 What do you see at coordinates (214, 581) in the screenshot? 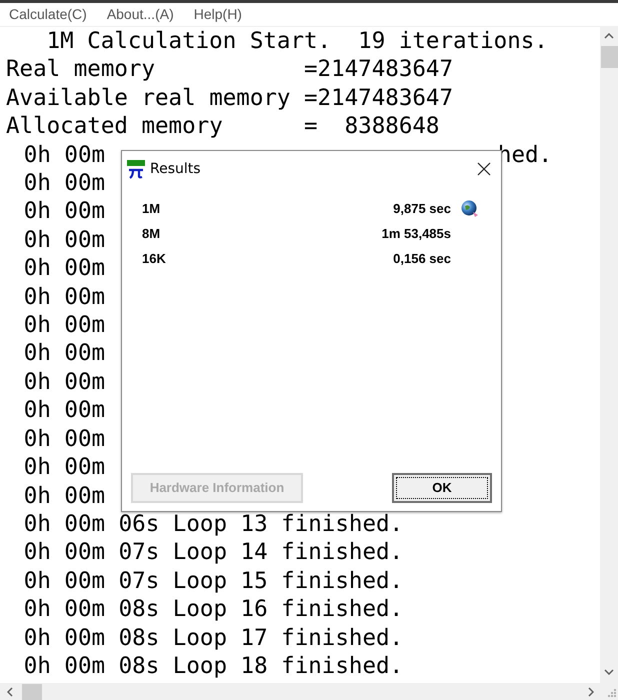
I see `log-line: 0h 00m 07s Loop 15 finished.` at bounding box center [214, 581].